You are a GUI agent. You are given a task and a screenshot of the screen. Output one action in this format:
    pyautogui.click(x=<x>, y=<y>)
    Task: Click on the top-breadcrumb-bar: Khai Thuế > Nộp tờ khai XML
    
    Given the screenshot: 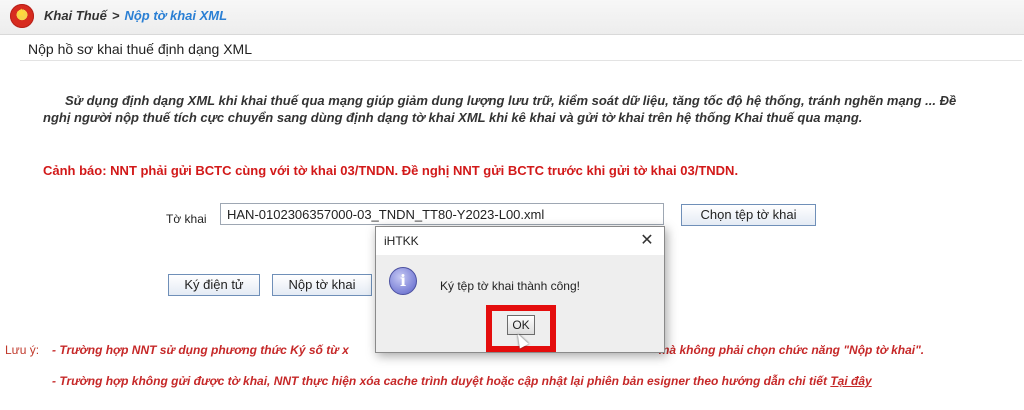 What is the action you would take?
    pyautogui.click(x=512, y=17)
    